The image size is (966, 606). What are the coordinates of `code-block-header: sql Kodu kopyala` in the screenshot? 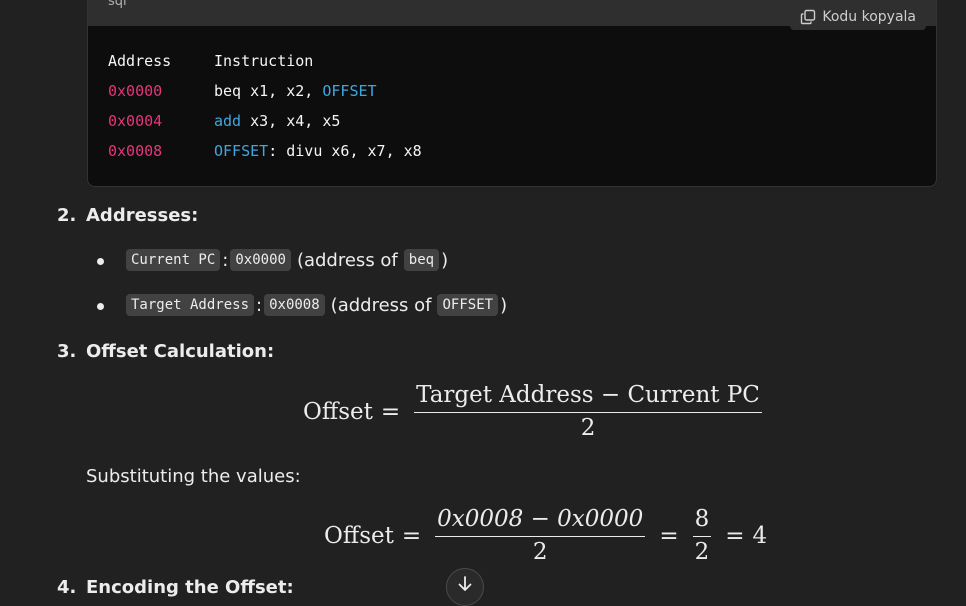 It's located at (512, 15).